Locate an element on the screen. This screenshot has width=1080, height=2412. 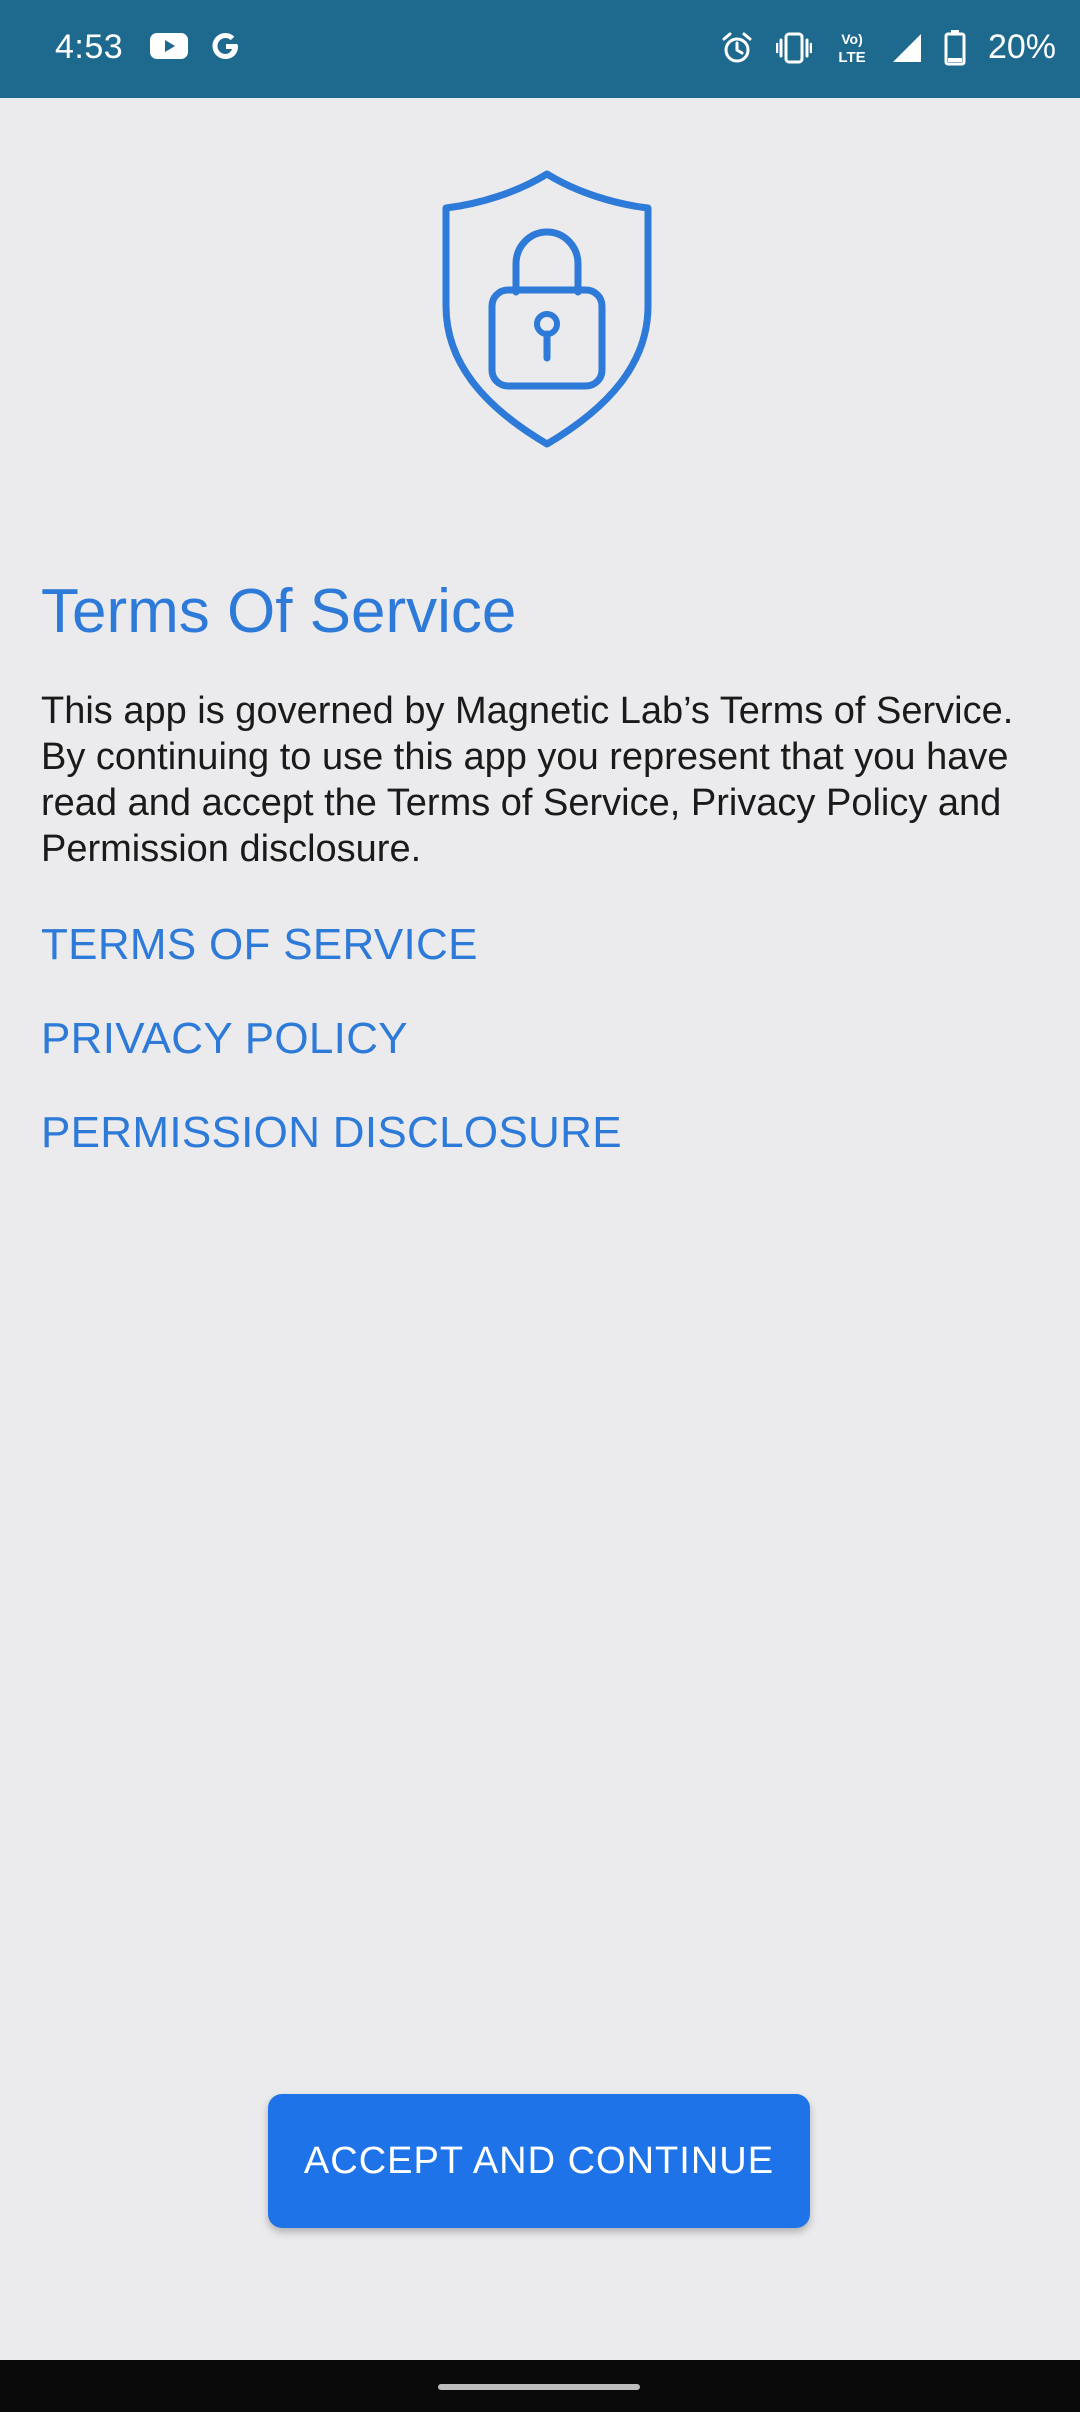
battery-icon is located at coordinates (955, 47).